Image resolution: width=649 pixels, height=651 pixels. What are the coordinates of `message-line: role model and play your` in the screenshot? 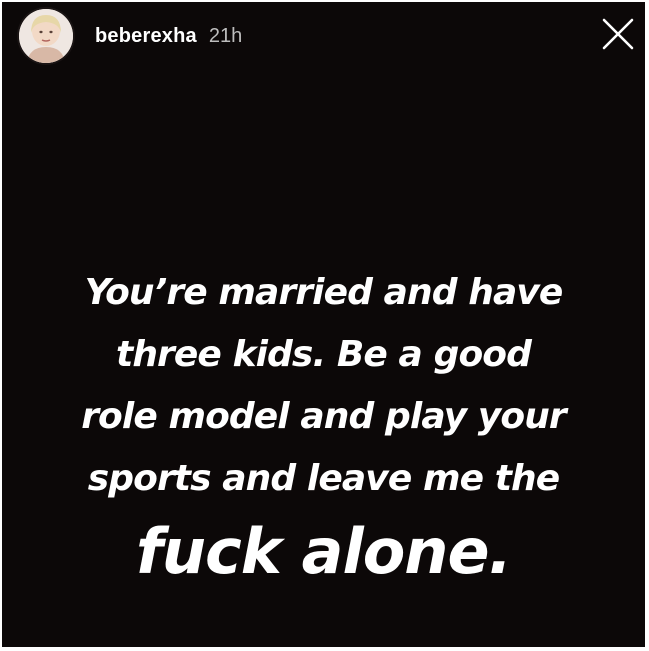 It's located at (323, 416).